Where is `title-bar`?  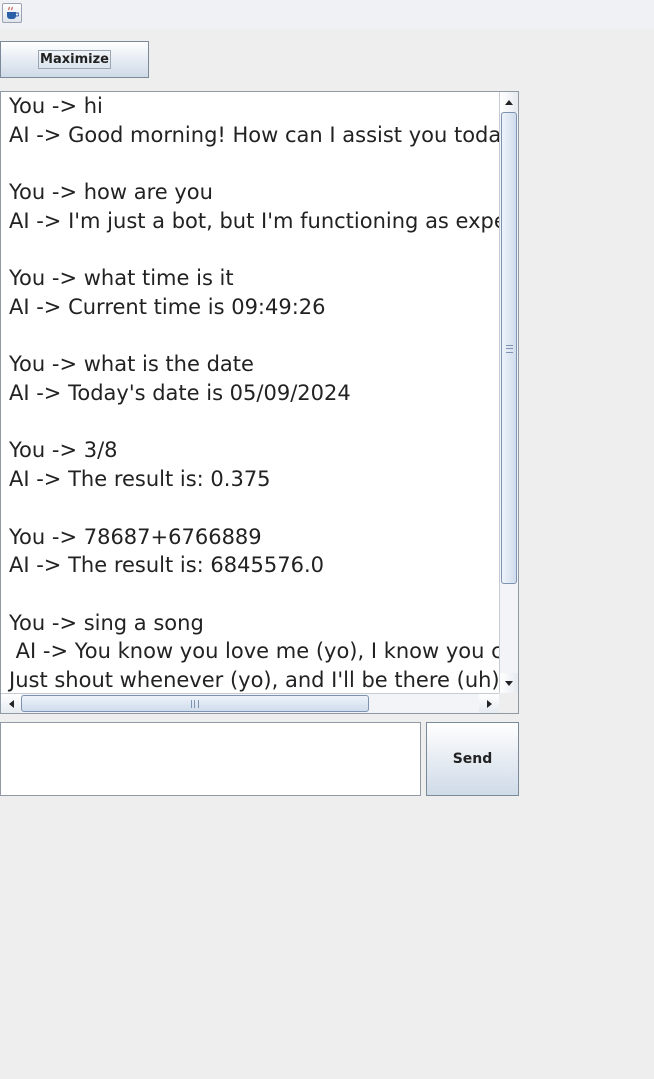 title-bar is located at coordinates (327, 14).